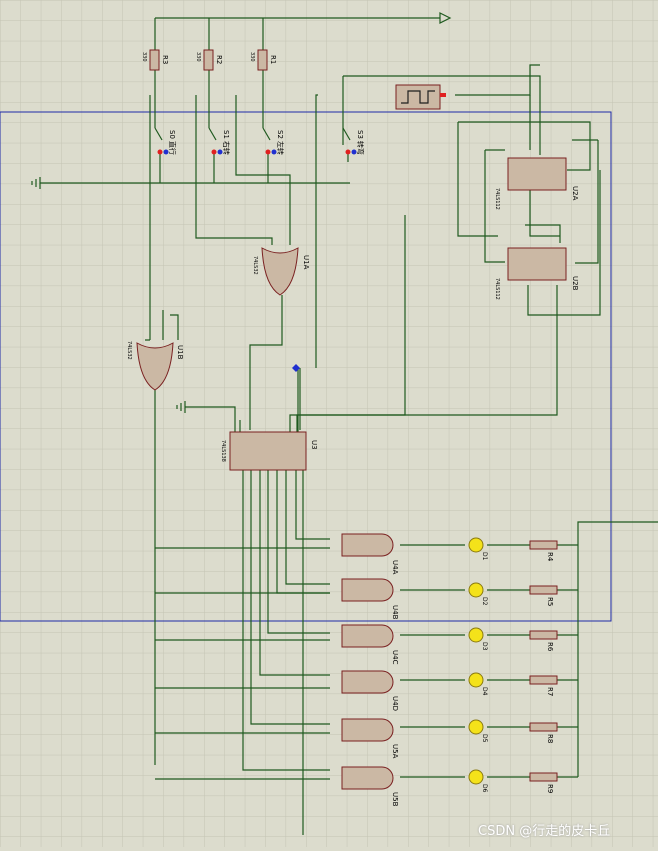  What do you see at coordinates (395, 612) in the screenshot?
I see `svg-text: U4B` at bounding box center [395, 612].